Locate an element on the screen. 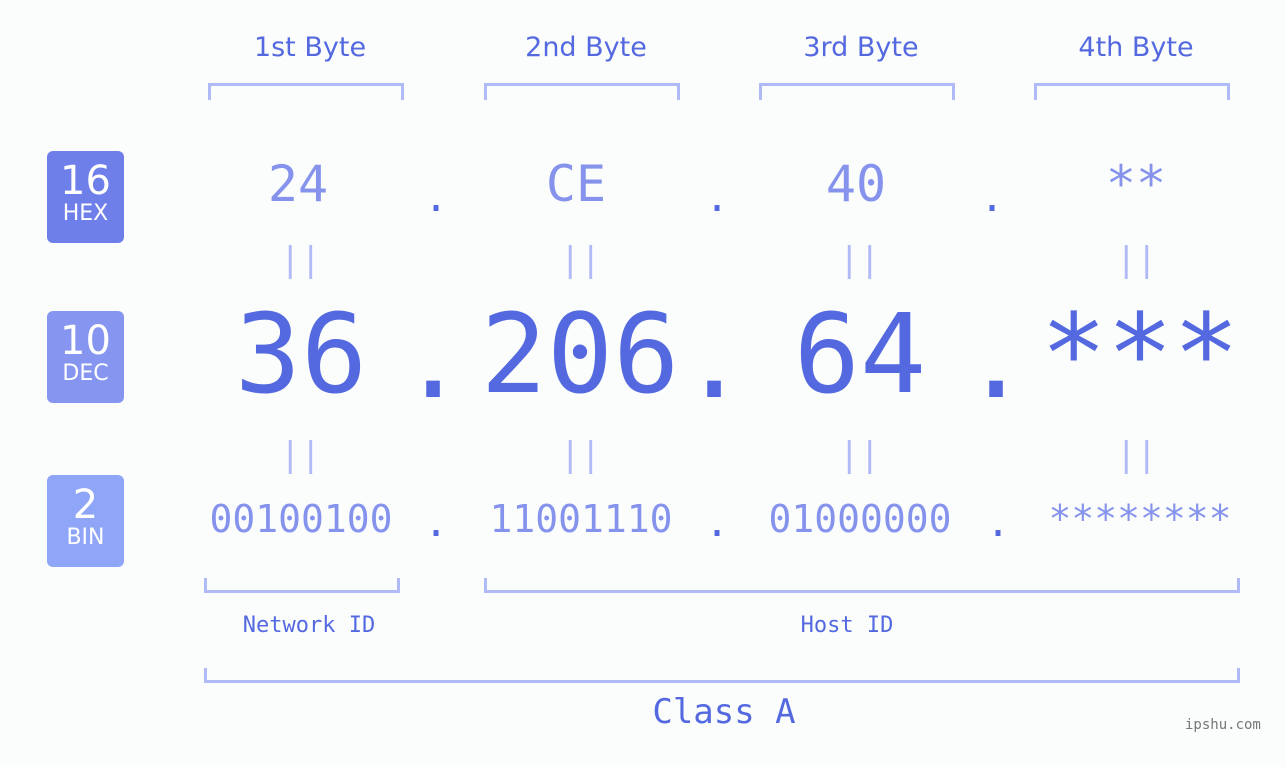 This screenshot has height=767, width=1285. hex-badge: 16 HEX is located at coordinates (85, 197).